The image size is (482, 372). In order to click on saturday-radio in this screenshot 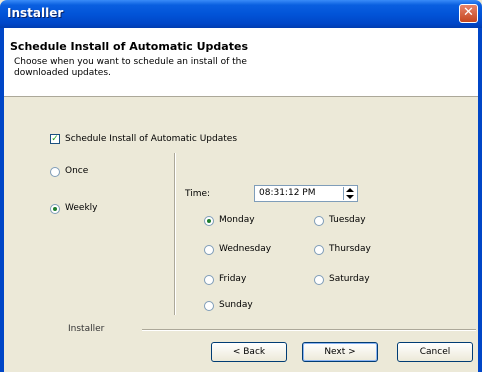, I will do `click(319, 280)`.